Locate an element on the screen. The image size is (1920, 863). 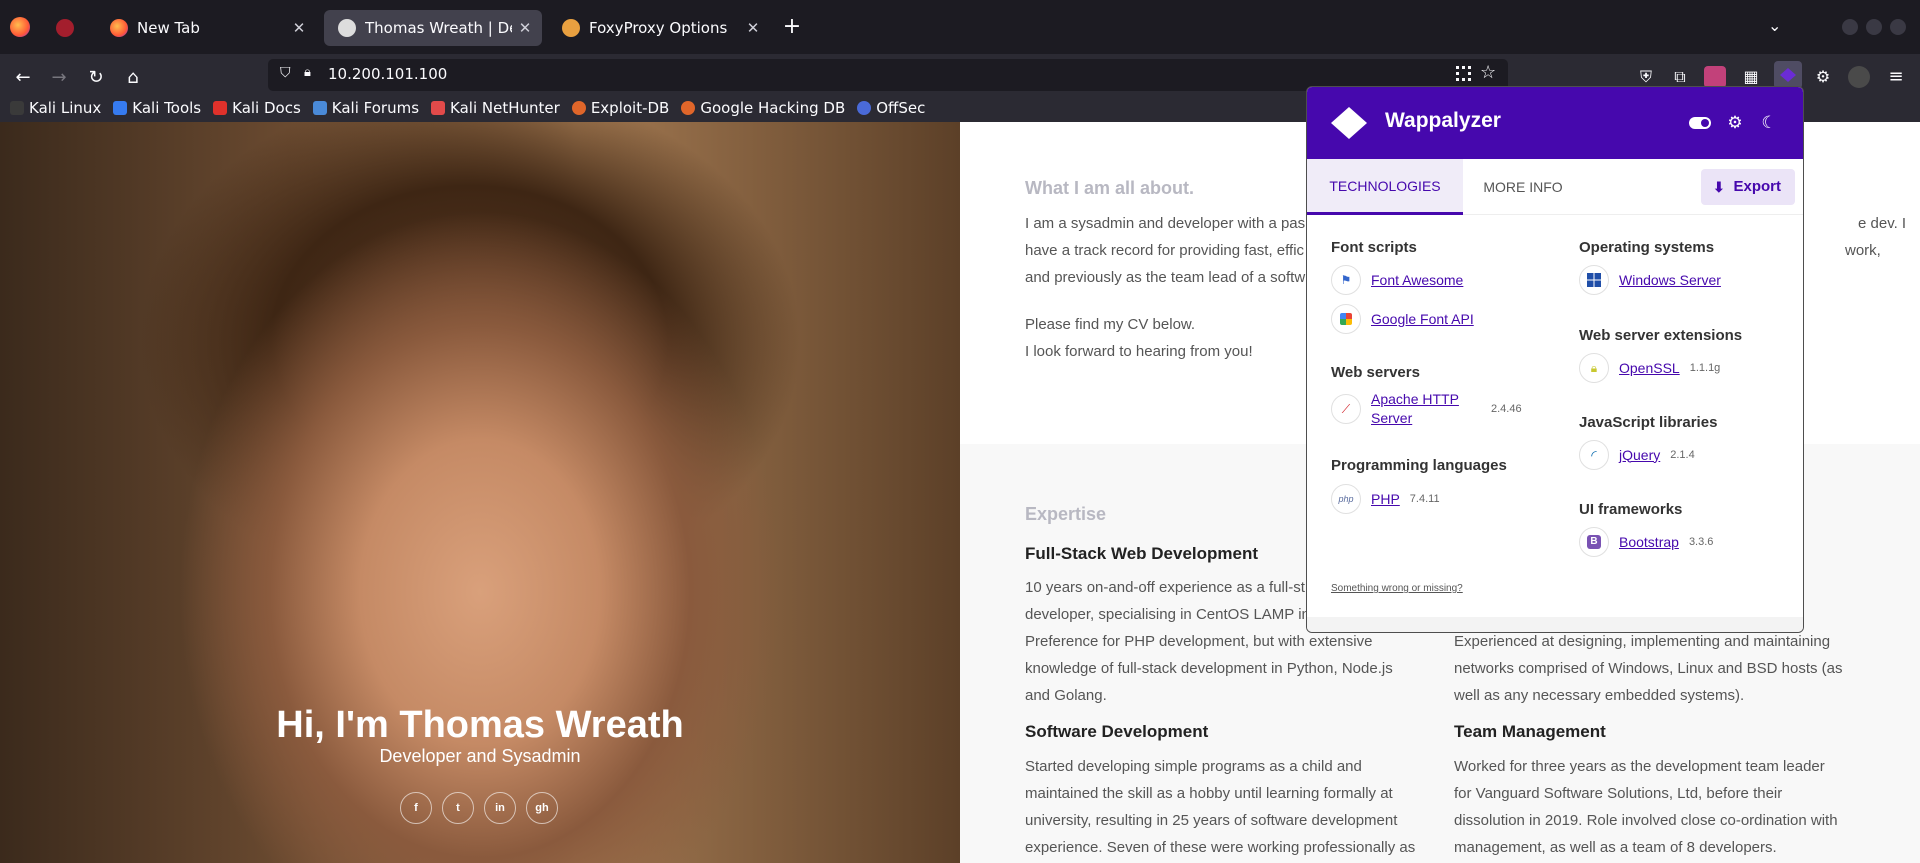
pocket-icon: ⛨ is located at coordinates (1646, 77).